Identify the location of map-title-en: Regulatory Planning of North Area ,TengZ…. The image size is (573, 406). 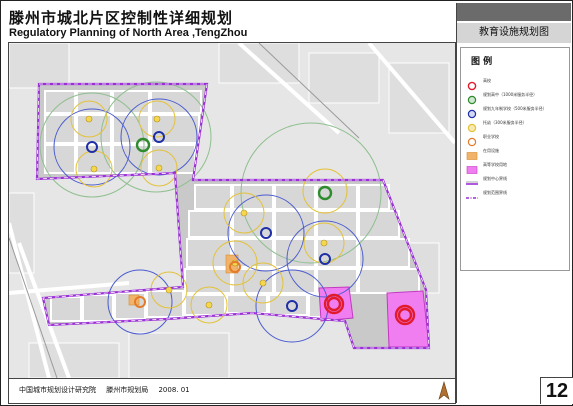
(128, 33).